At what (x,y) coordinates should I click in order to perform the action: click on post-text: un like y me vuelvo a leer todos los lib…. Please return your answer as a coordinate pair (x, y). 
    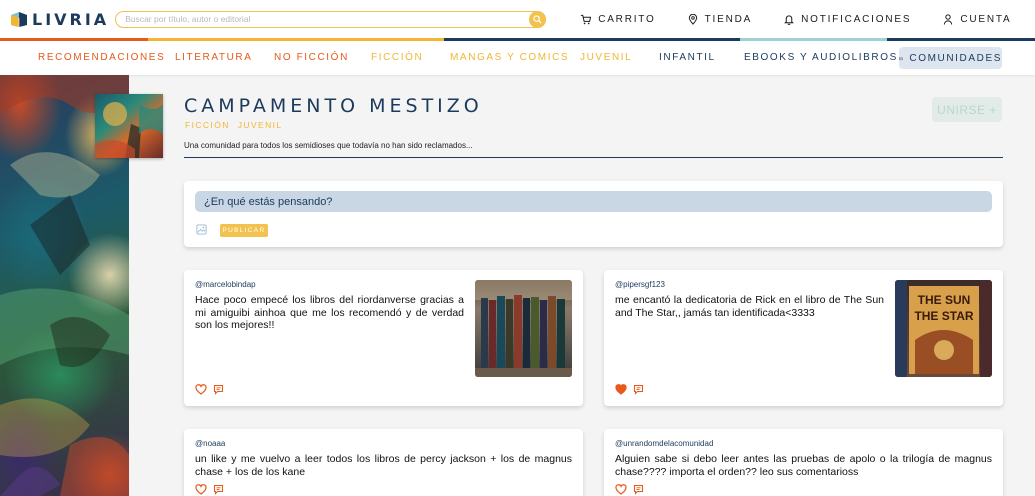
    Looking at the image, I should click on (383, 465).